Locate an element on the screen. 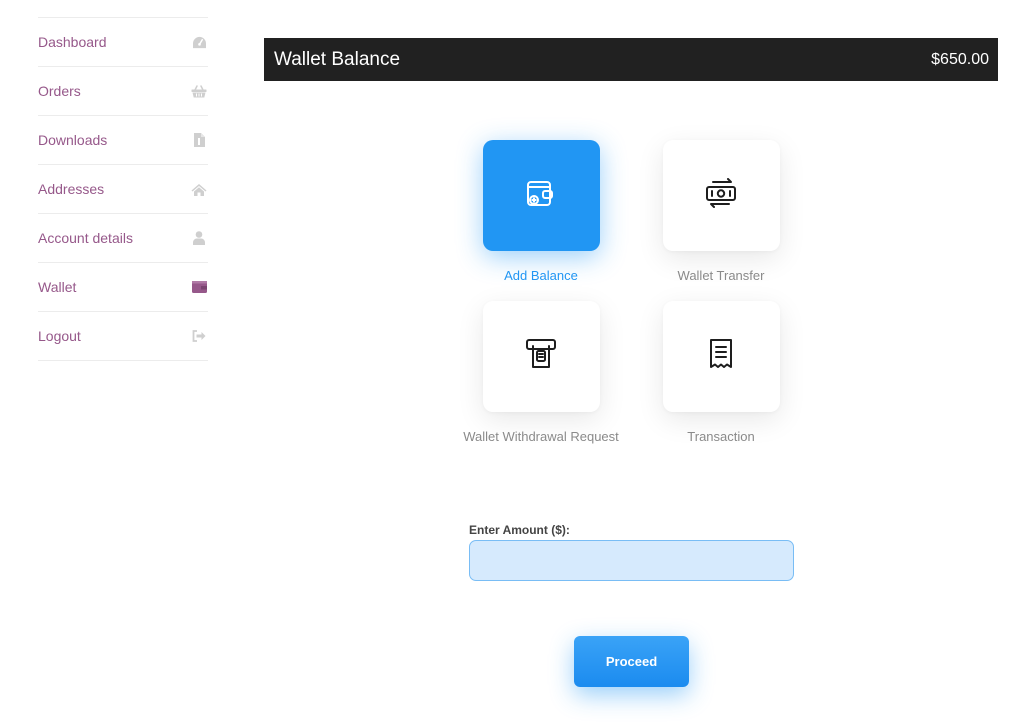  withdrawal-request-tile: Wallet Withdrawal Request is located at coordinates (541, 372).